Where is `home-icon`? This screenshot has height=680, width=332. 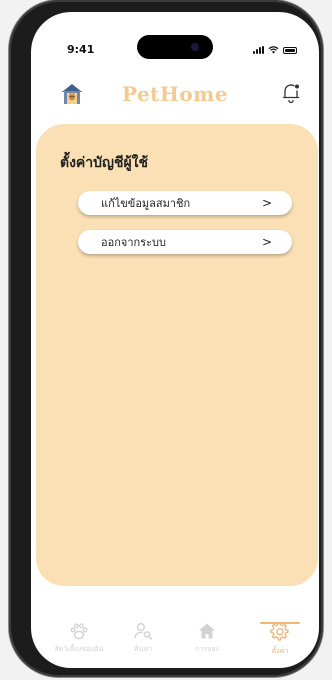 home-icon is located at coordinates (207, 631).